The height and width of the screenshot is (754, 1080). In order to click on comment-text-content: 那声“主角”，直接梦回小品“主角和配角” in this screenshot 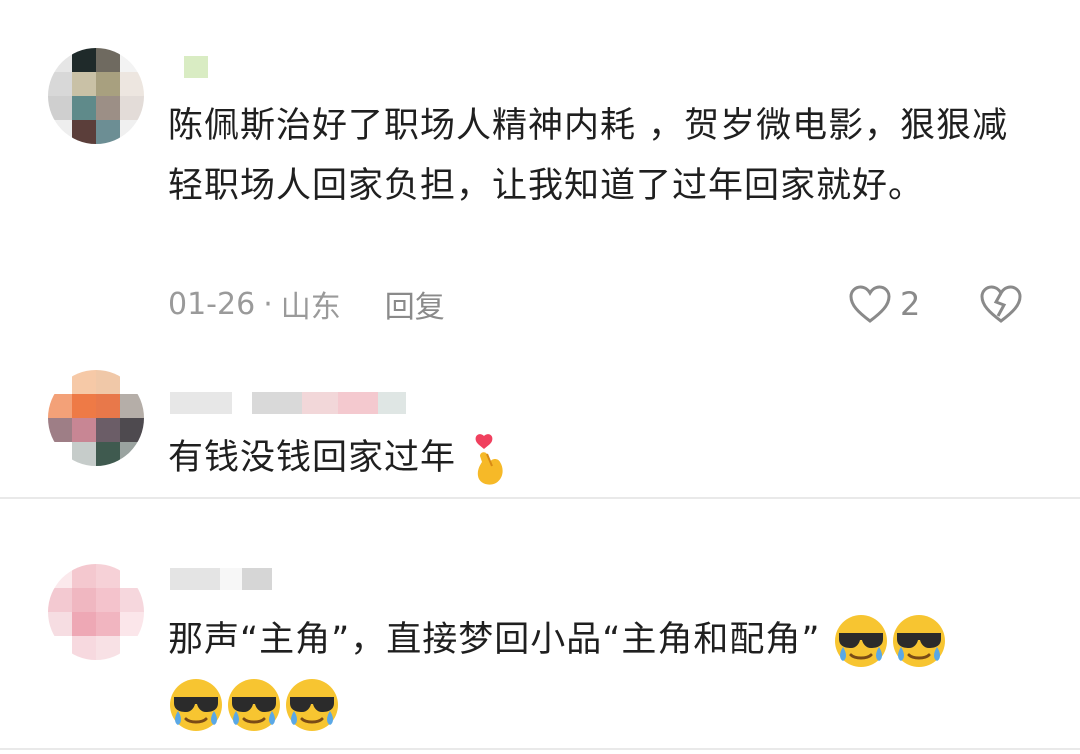, I will do `click(494, 640)`.